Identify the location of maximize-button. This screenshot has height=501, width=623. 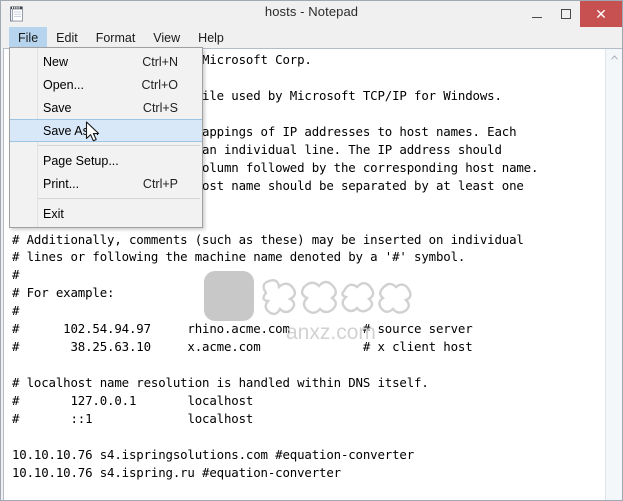
(565, 14).